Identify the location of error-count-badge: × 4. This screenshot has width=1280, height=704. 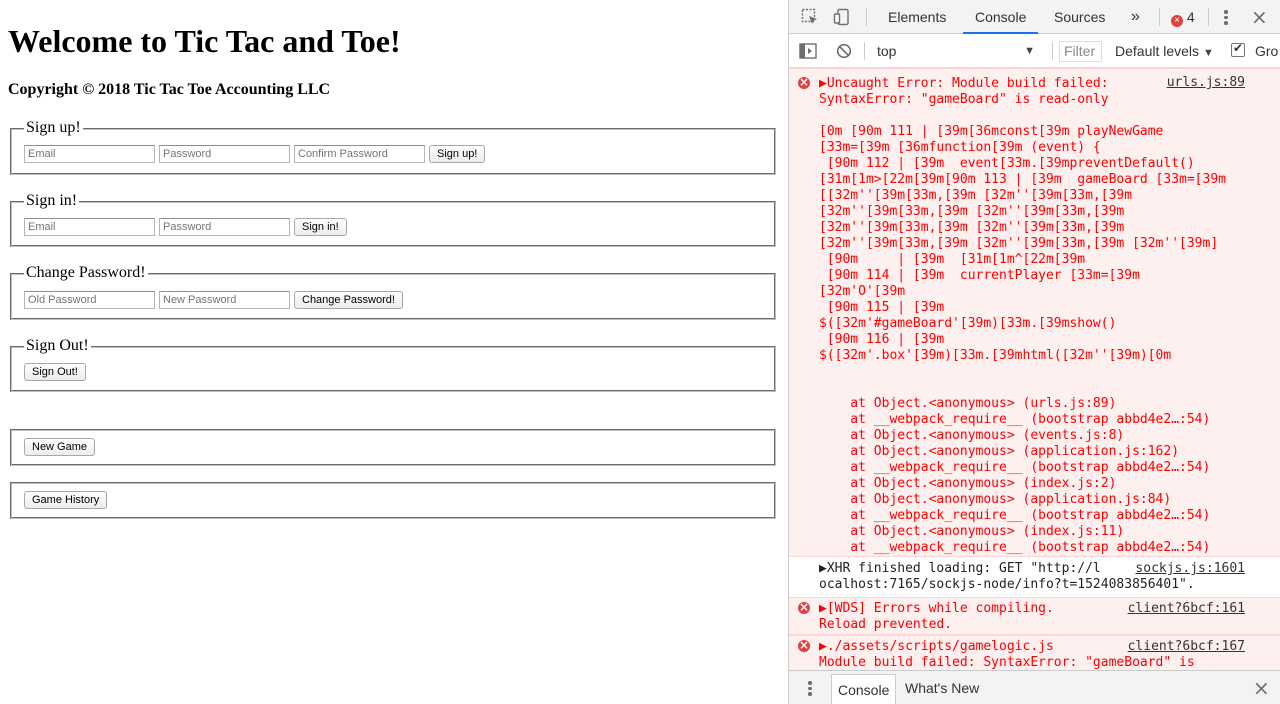
(1183, 17).